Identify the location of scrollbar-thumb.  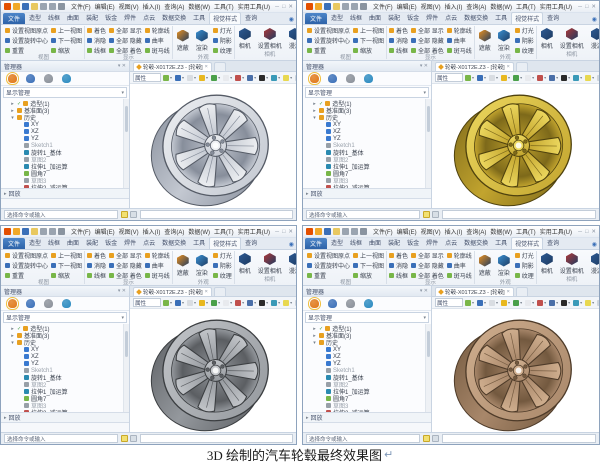
(126, 344).